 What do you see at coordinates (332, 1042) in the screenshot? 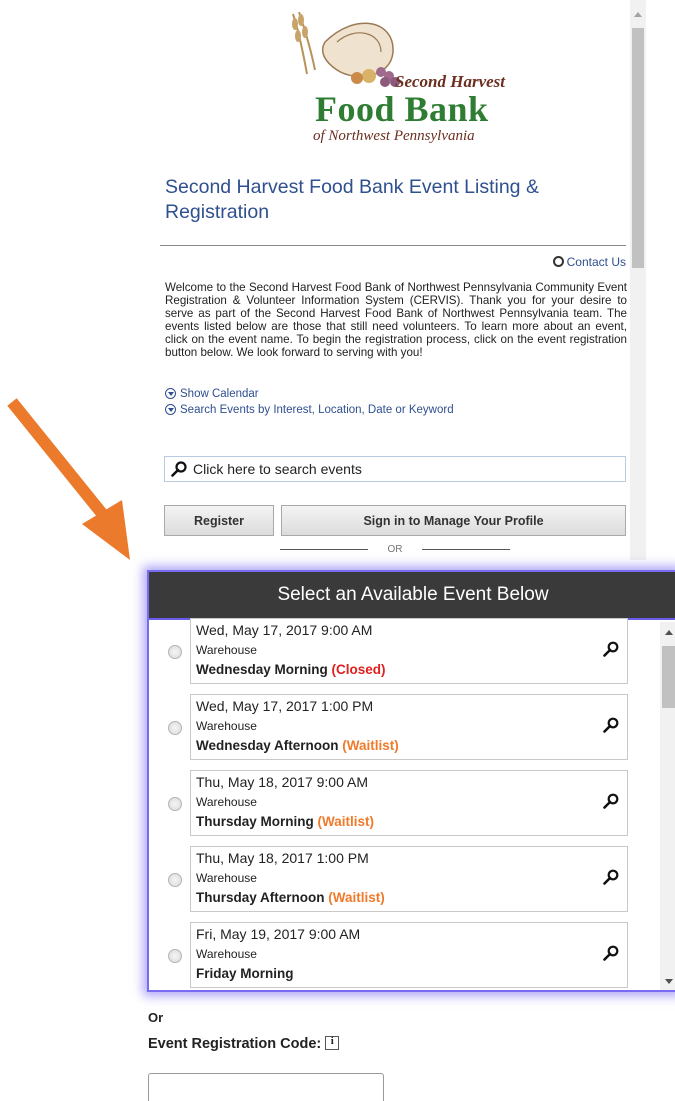
I see `info-icon` at bounding box center [332, 1042].